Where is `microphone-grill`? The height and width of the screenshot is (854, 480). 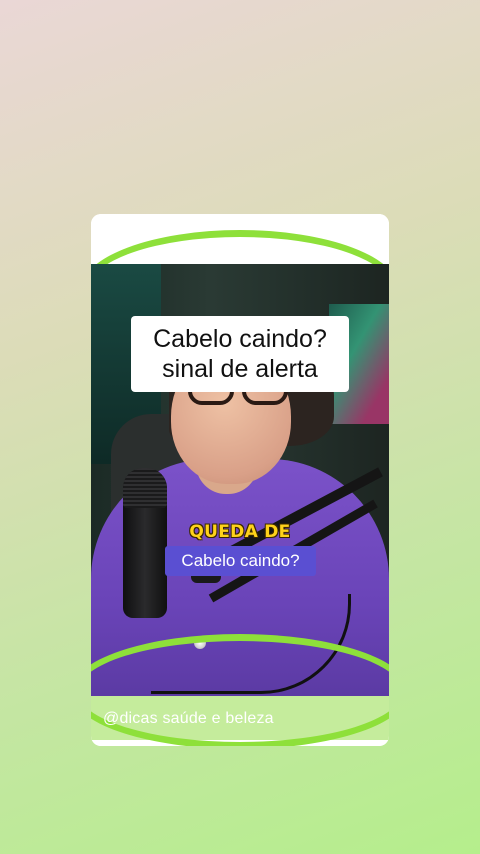 microphone-grill is located at coordinates (145, 488).